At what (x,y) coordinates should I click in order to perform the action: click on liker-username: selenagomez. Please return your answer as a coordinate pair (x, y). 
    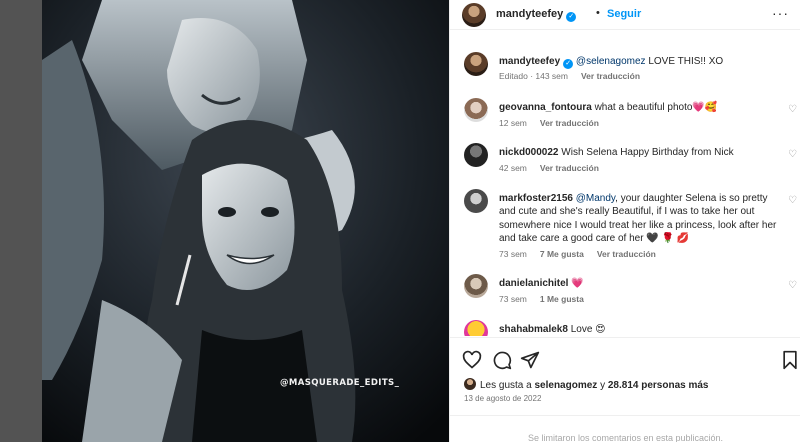
    Looking at the image, I should click on (565, 385).